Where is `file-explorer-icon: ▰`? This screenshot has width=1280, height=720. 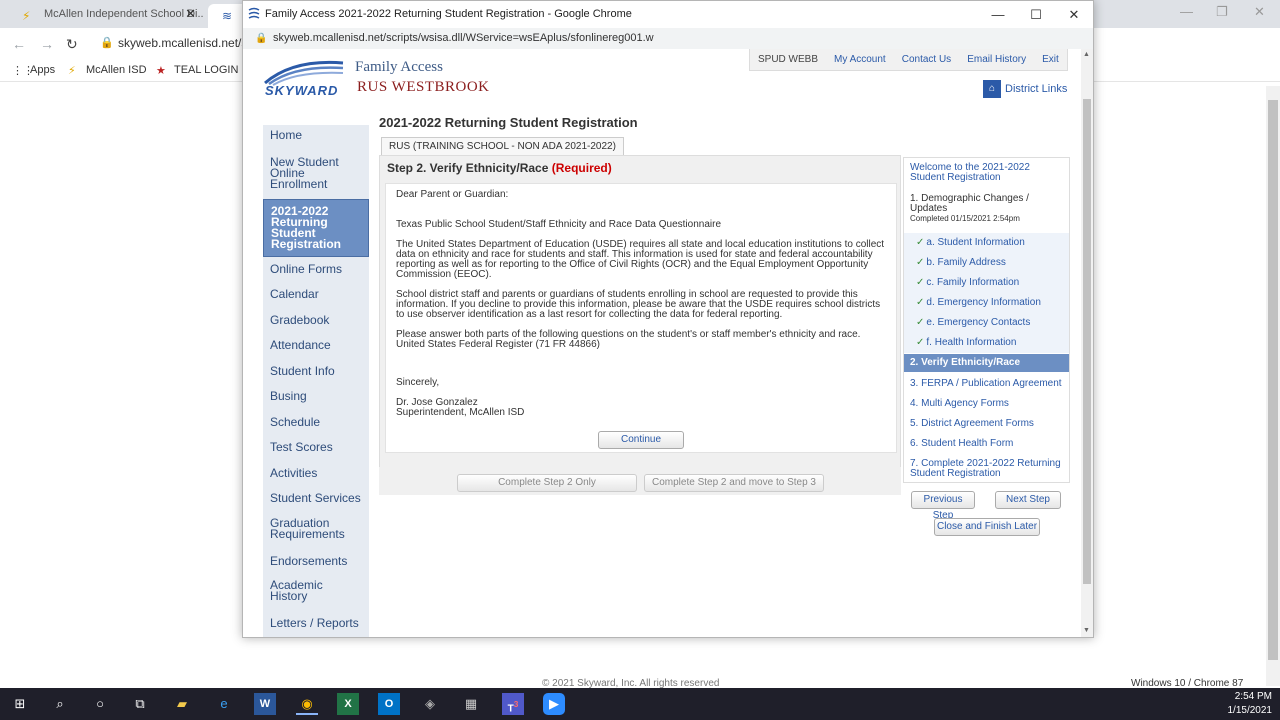
file-explorer-icon: ▰ is located at coordinates (182, 704).